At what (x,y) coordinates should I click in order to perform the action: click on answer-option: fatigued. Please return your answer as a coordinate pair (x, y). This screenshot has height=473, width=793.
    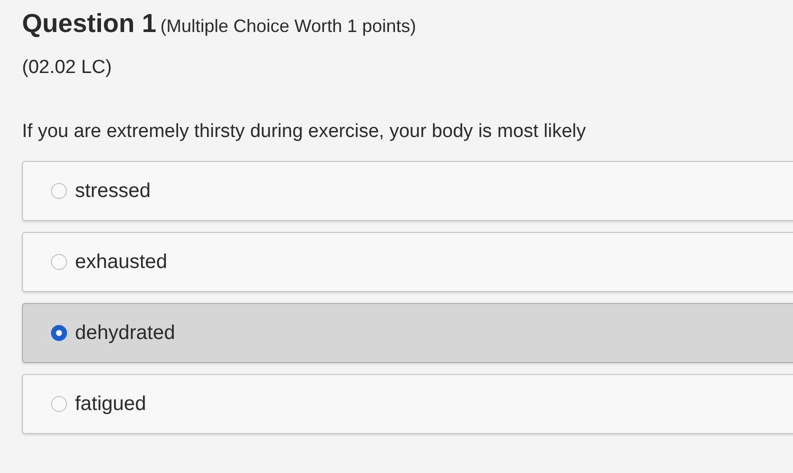
    Looking at the image, I should click on (407, 404).